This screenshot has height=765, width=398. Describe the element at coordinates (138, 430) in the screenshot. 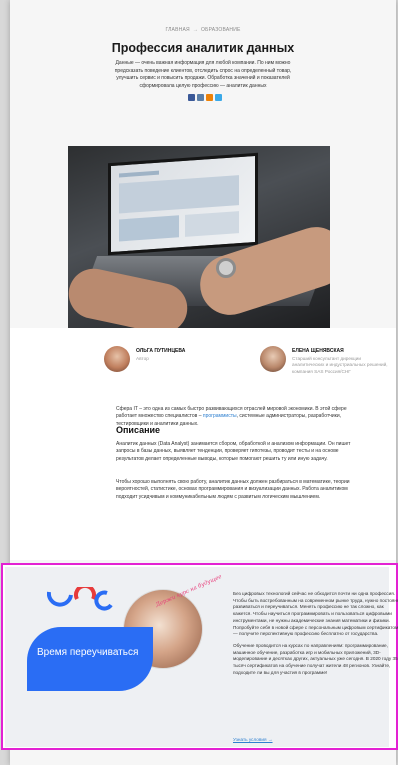

I see `section-heading: Описание` at that location.